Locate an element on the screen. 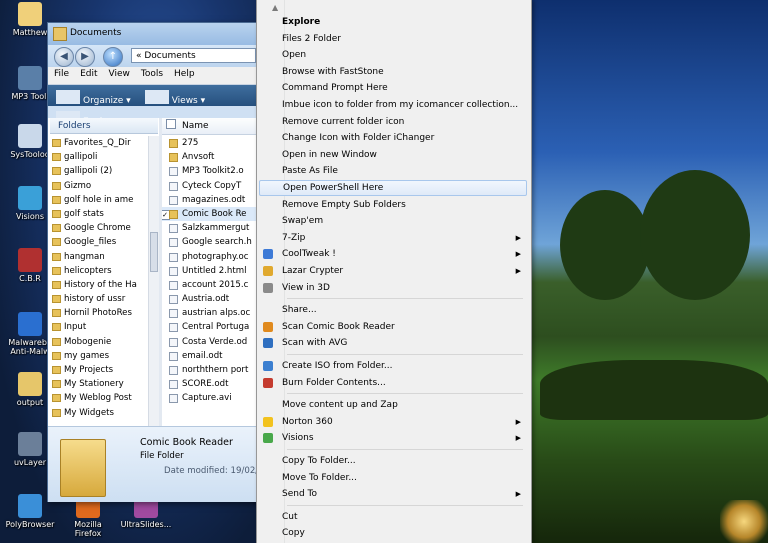 The image size is (768, 543). folder-tree-item: My Stationery is located at coordinates (99, 384).